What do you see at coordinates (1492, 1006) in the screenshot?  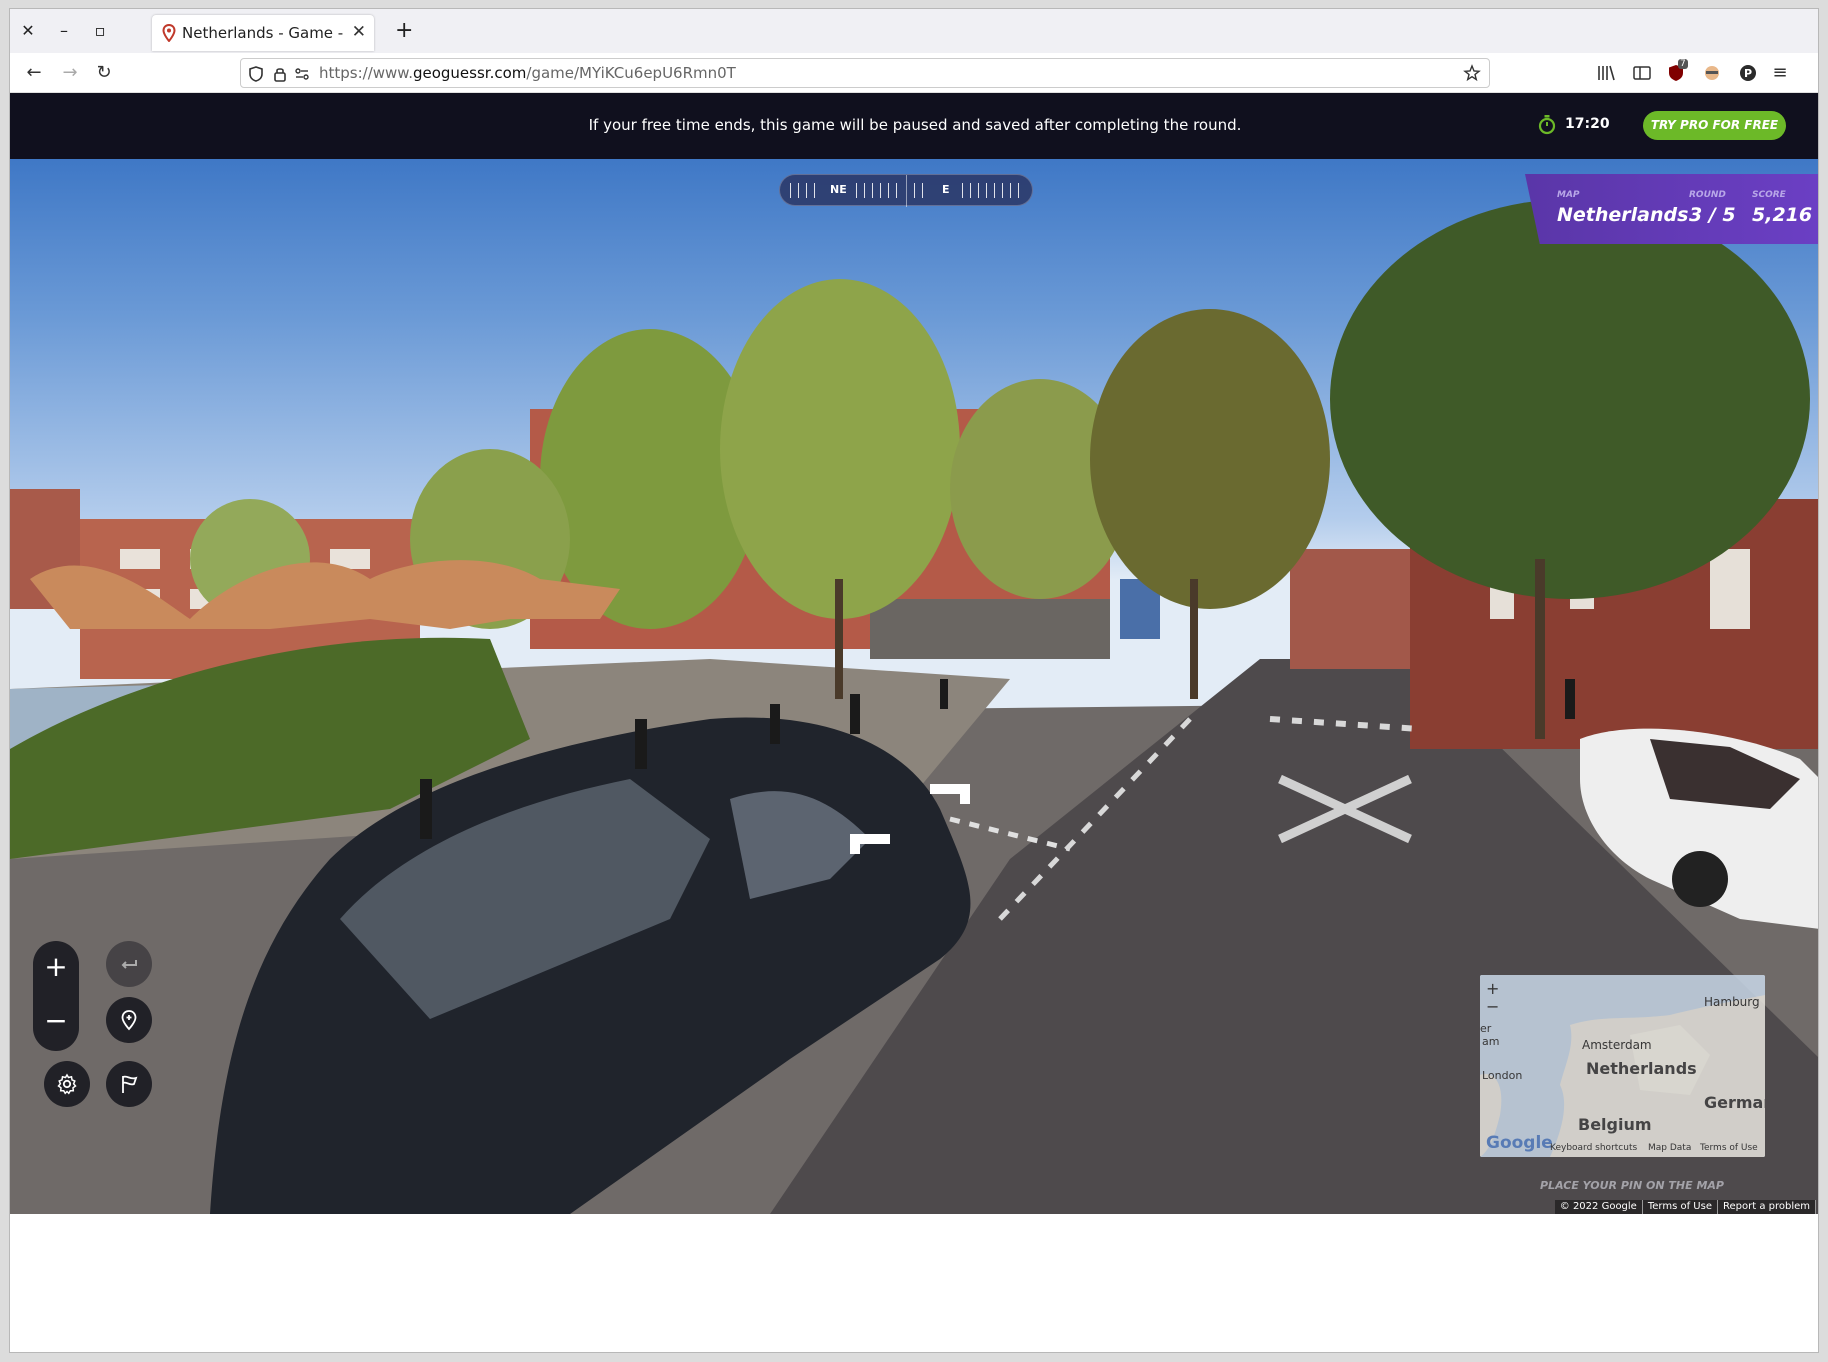 I see `minimap-zoom-out: −` at bounding box center [1492, 1006].